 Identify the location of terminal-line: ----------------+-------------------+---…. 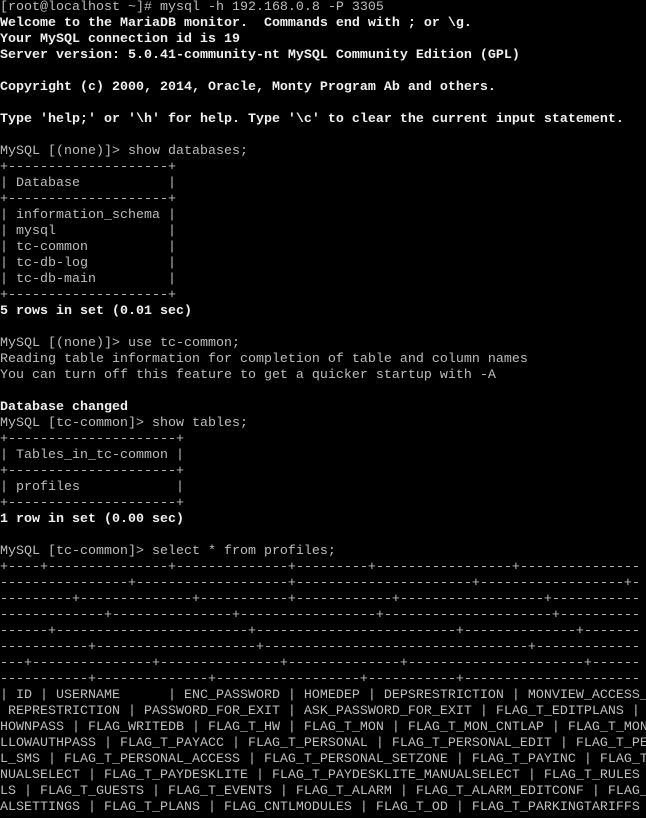
(320, 583).